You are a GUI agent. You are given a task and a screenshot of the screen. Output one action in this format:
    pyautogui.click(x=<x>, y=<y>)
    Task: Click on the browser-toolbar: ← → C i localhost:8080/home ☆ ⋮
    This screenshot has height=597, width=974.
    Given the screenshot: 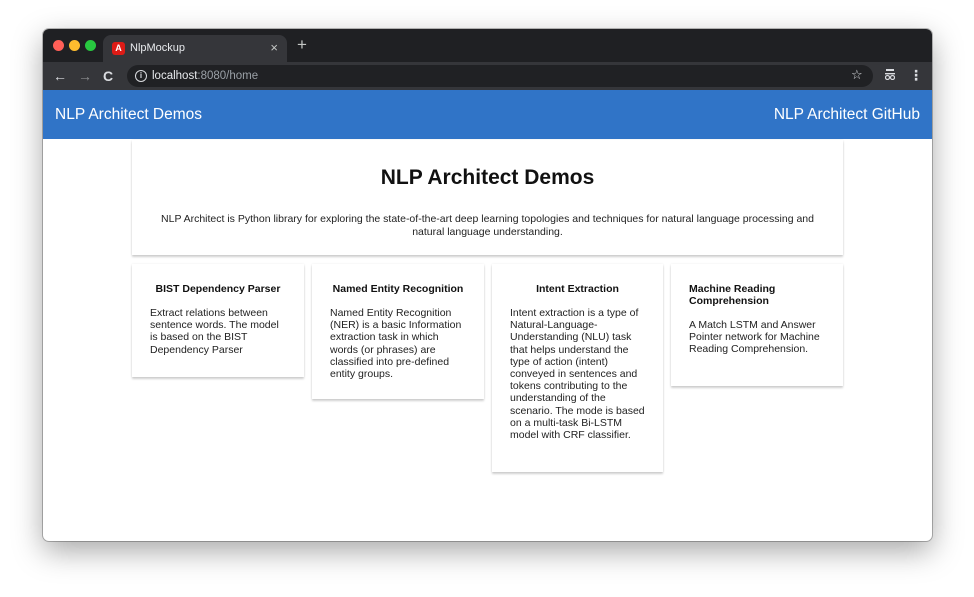 What is the action you would take?
    pyautogui.click(x=487, y=76)
    